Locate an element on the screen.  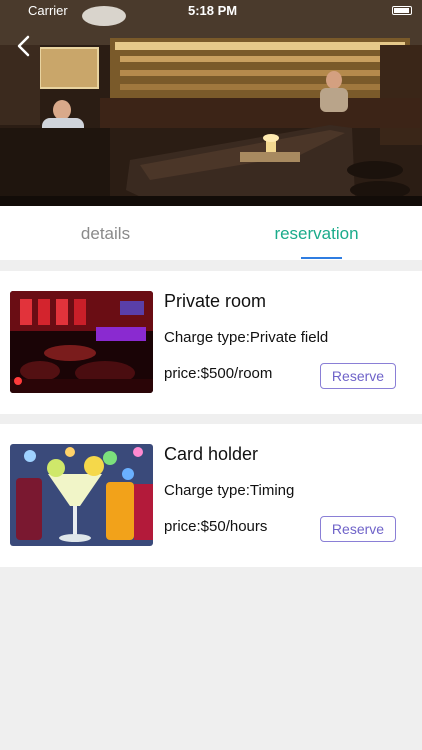
item-title: Private room is located at coordinates (215, 301).